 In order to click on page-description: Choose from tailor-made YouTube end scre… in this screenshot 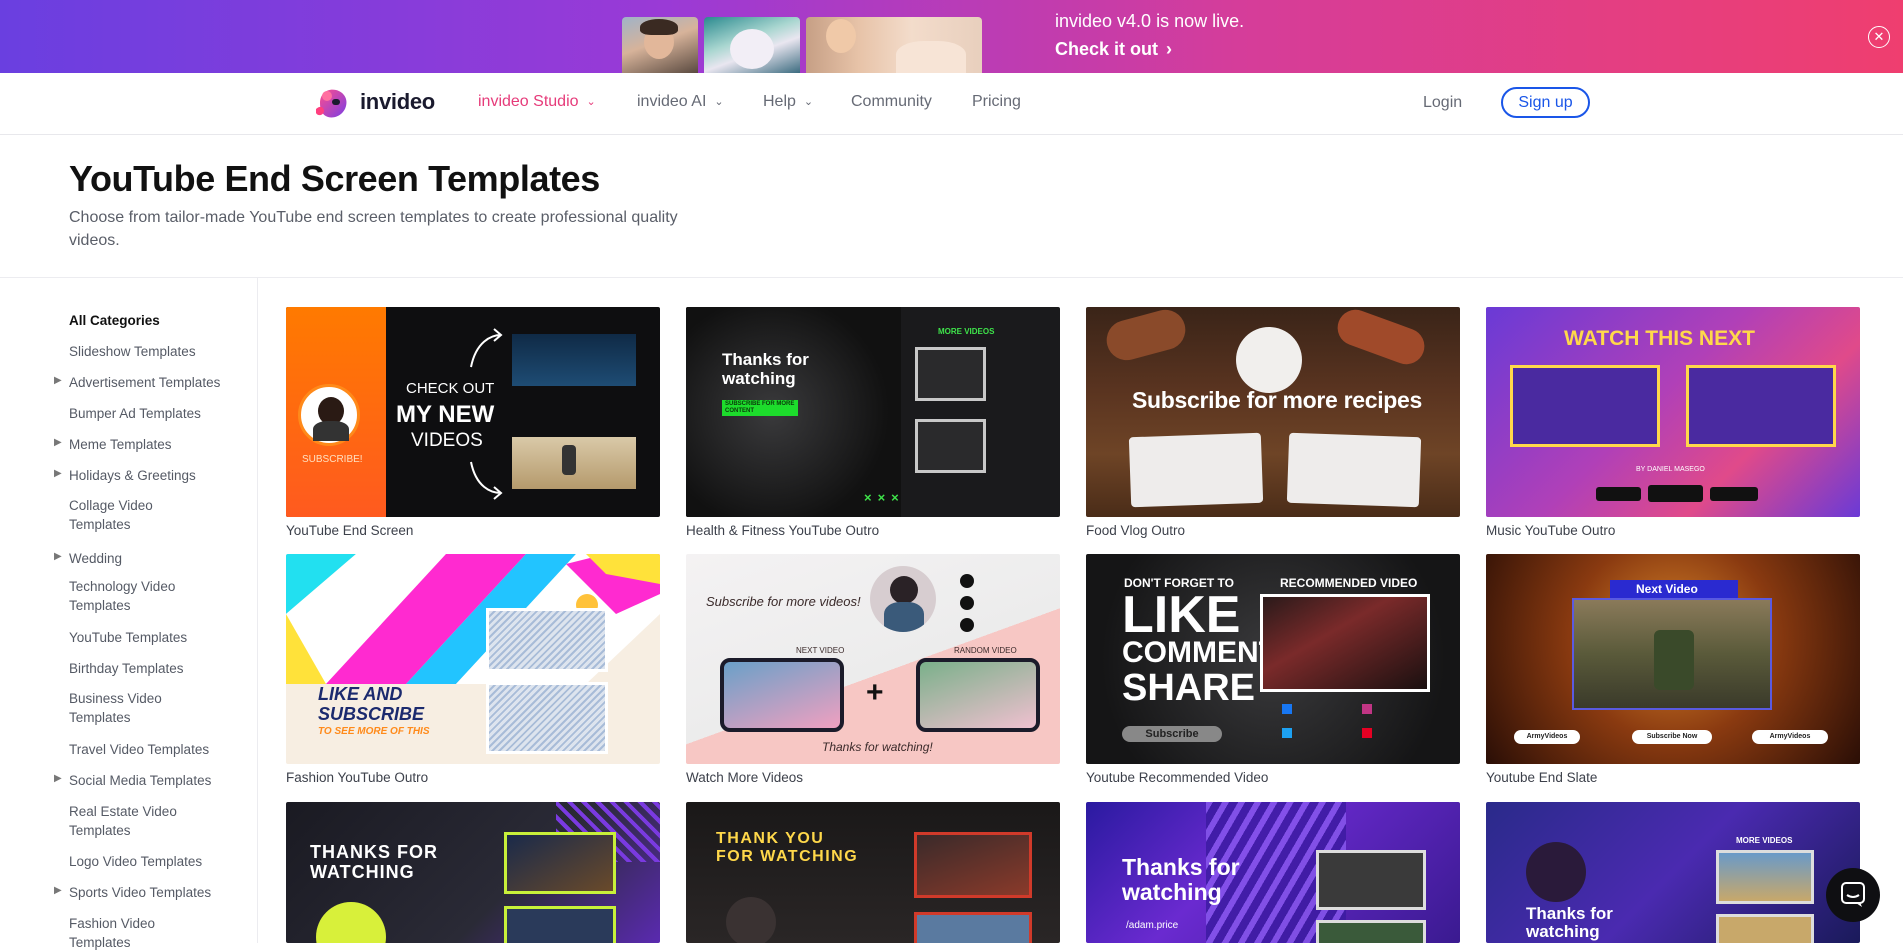, I will do `click(399, 229)`.